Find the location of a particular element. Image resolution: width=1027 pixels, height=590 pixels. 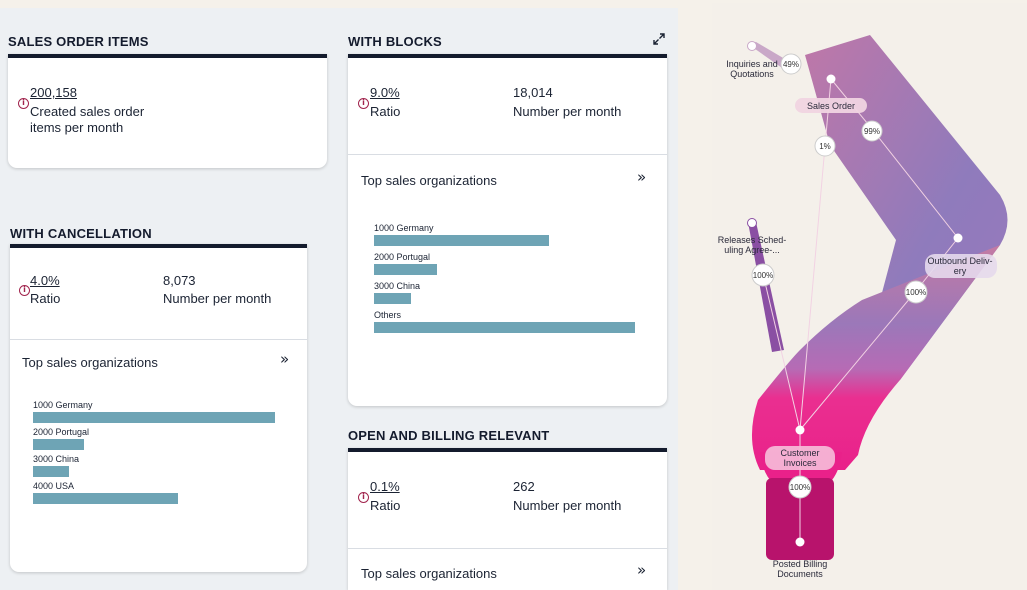

node-posted-billing is located at coordinates (800, 542).